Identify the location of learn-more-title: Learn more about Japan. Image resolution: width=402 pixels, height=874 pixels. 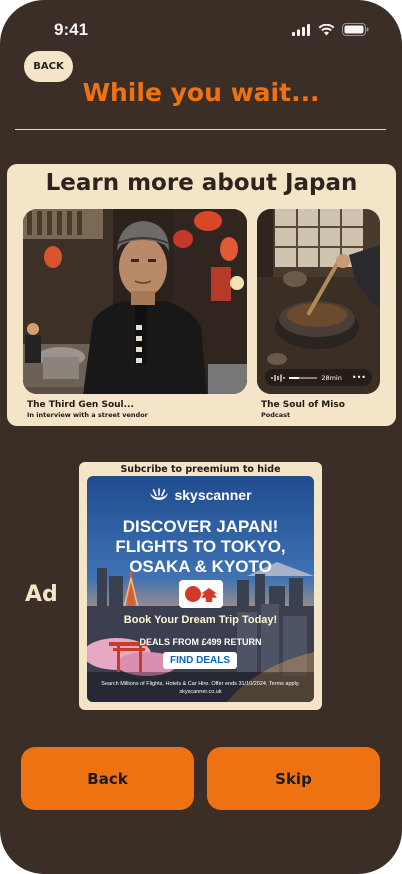
(201, 183).